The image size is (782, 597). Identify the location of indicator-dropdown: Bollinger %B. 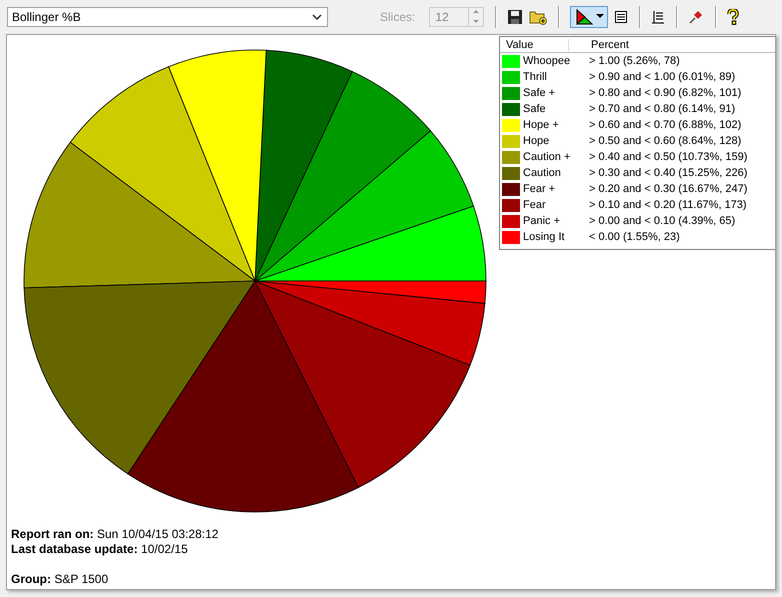
(167, 16).